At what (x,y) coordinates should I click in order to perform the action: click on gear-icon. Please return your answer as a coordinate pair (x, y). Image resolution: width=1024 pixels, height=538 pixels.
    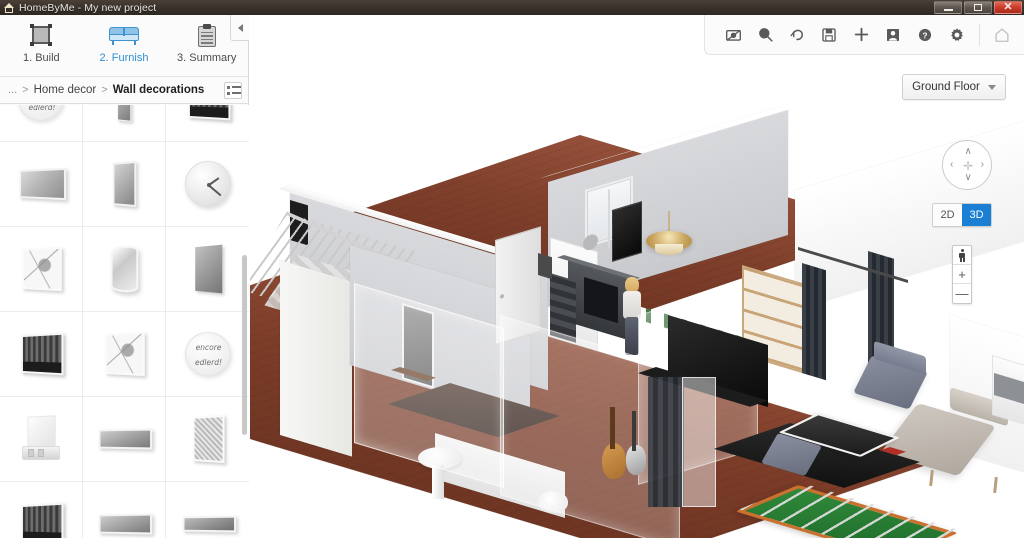
    Looking at the image, I should click on (957, 34).